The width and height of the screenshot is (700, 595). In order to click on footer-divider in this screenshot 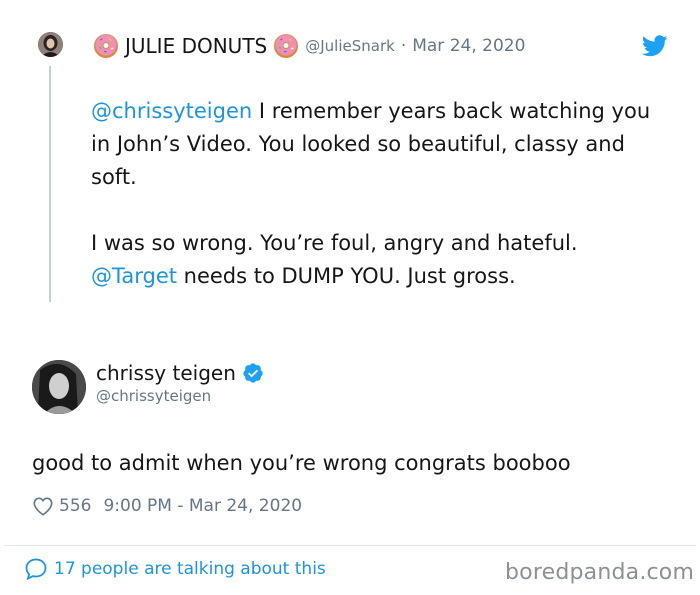, I will do `click(350, 545)`.